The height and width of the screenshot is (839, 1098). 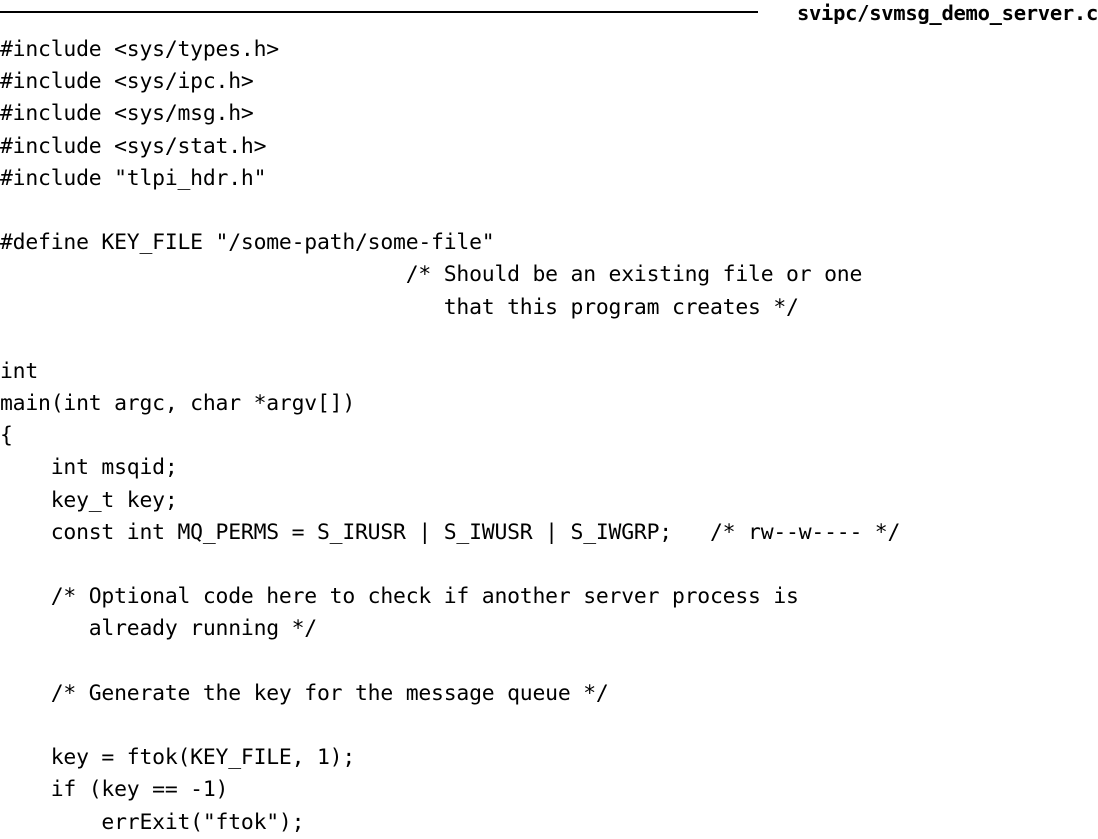 What do you see at coordinates (947, 13) in the screenshot?
I see `listing-filename: svipc/svmsg_demo_server.c` at bounding box center [947, 13].